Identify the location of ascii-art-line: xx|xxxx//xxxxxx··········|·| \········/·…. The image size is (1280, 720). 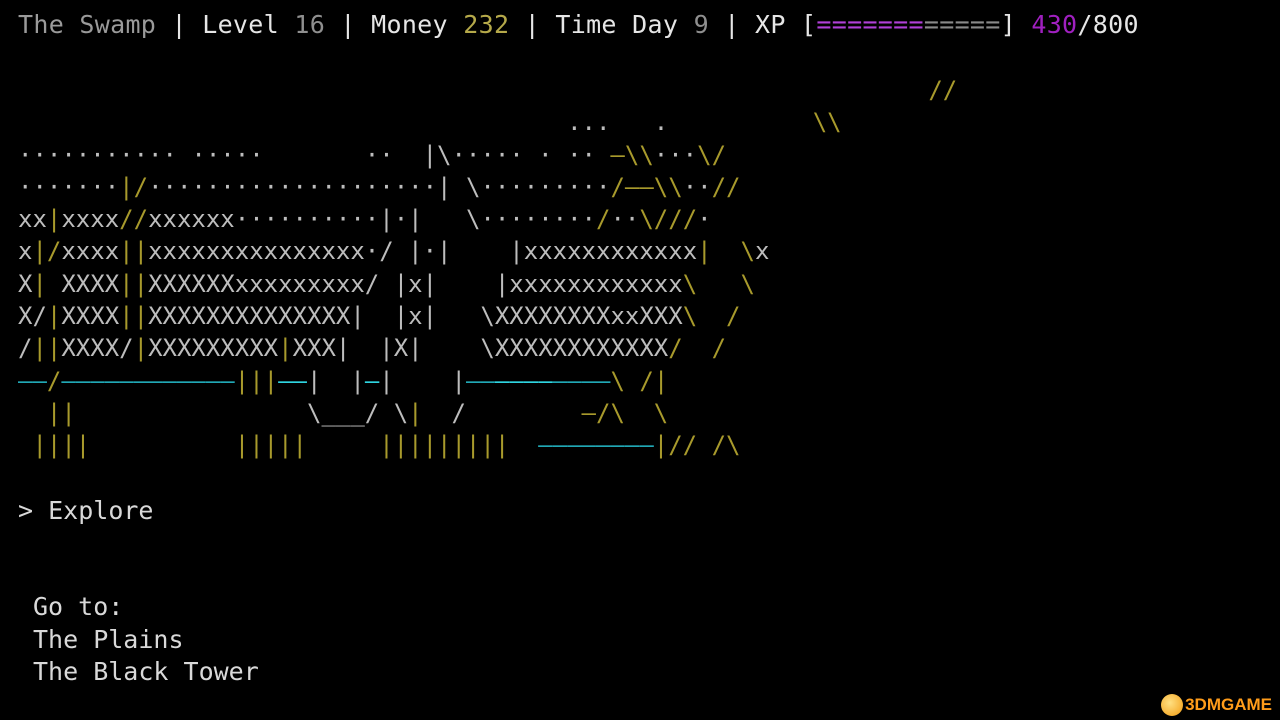
(365, 219).